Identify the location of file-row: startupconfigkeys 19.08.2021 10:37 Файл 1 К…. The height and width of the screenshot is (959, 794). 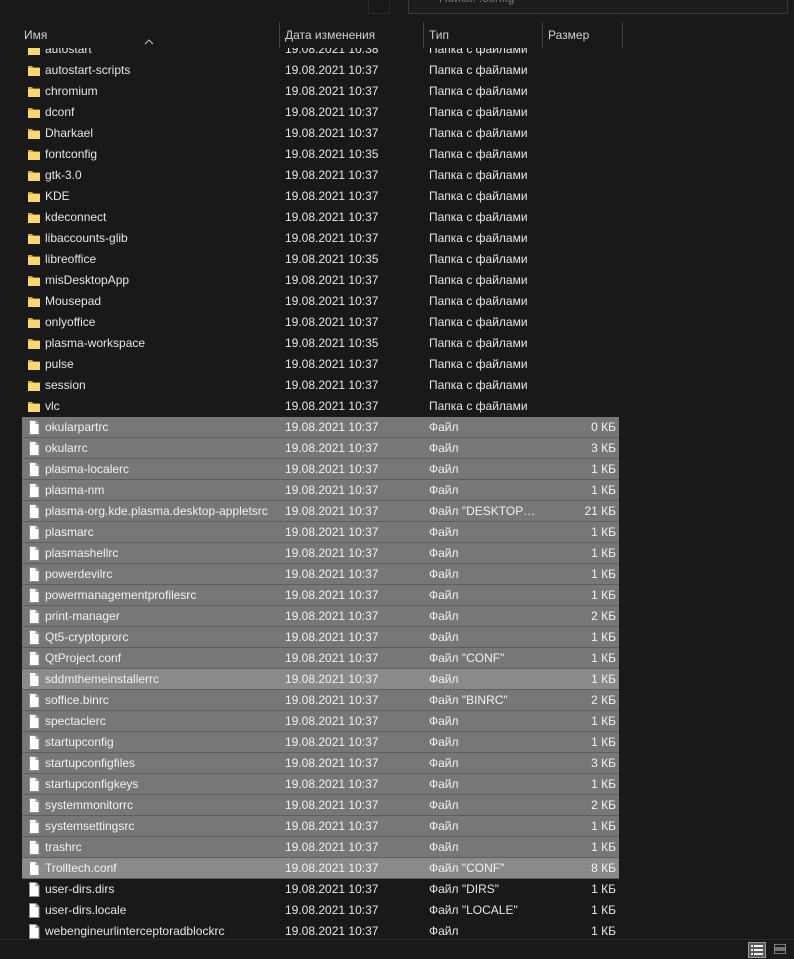
(320, 784).